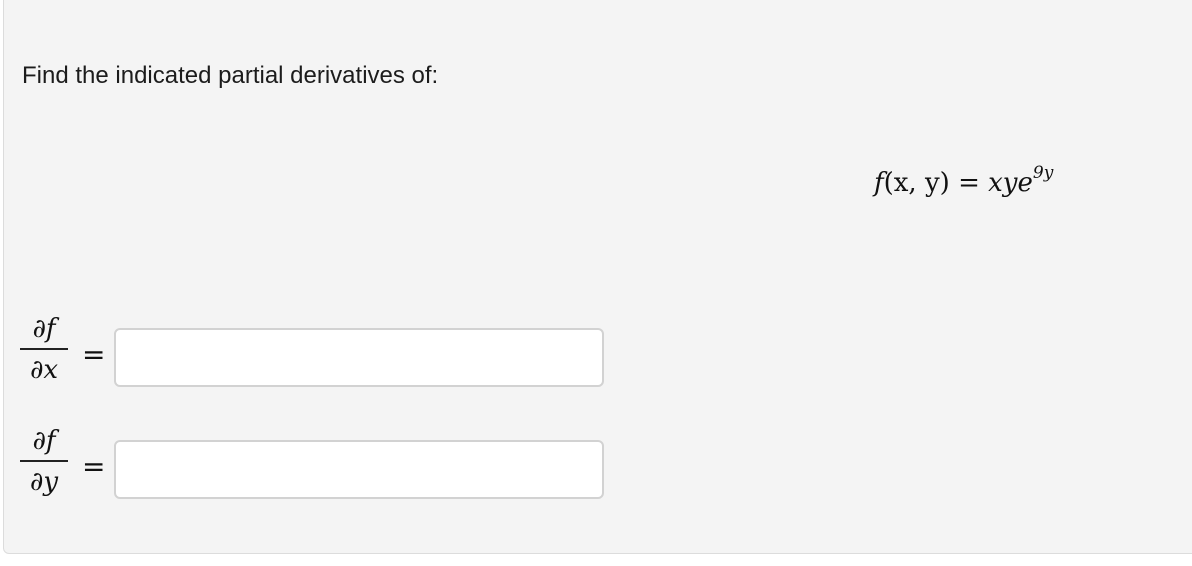  I want to click on partial-x-equals: =, so click(94, 354).